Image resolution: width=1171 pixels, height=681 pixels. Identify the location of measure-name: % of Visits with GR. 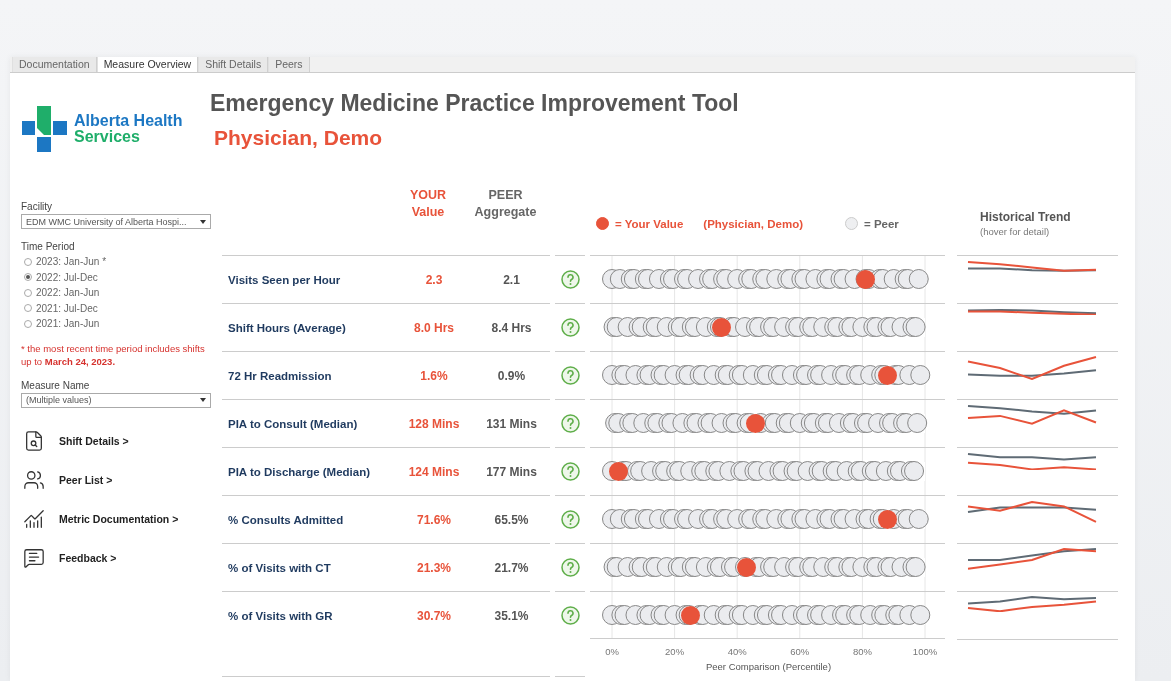
(281, 615).